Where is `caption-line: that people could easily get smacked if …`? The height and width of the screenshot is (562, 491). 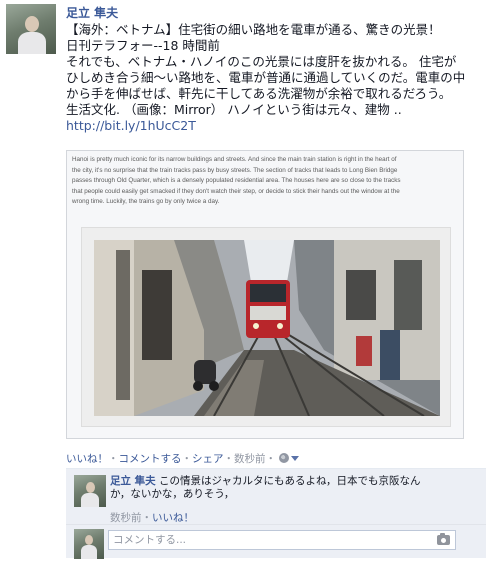
caption-line: that people could easily get smacked if … is located at coordinates (236, 191).